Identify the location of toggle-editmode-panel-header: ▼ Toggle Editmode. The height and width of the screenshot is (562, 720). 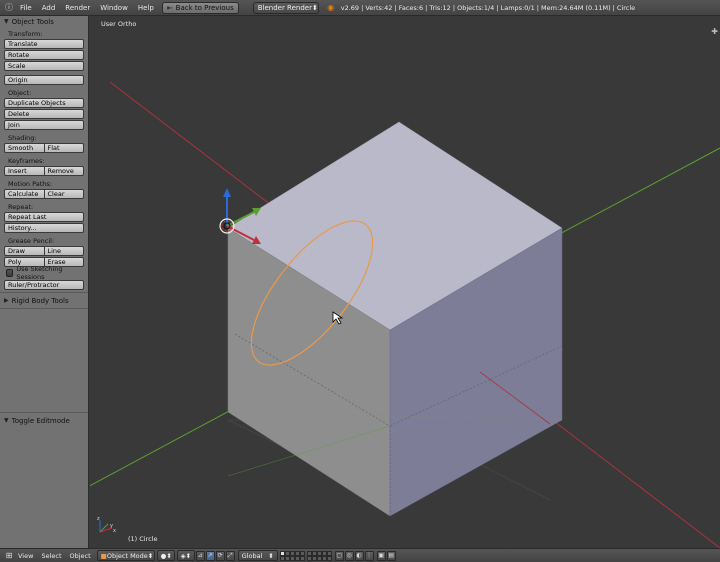
(44, 420).